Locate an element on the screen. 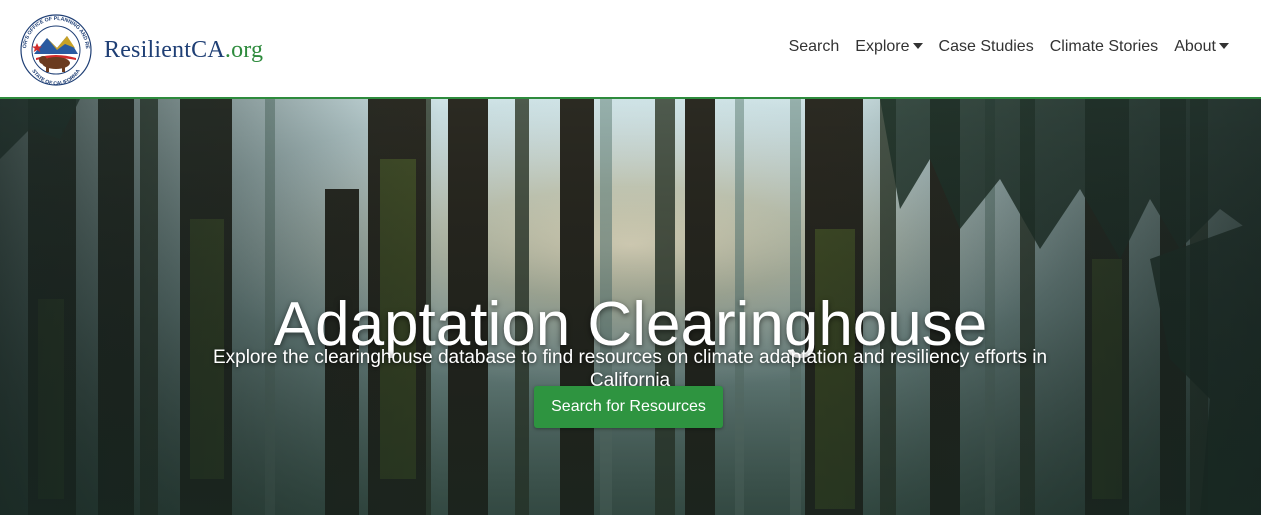  nav-item-explore: Explore is located at coordinates (888, 47).